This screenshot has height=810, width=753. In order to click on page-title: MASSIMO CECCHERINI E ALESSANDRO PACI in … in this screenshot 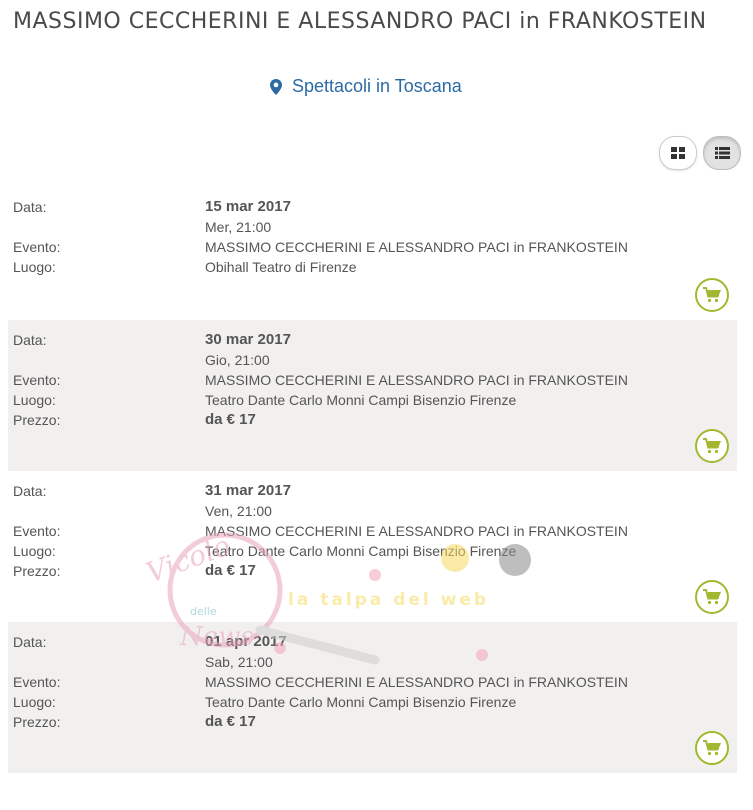, I will do `click(360, 21)`.